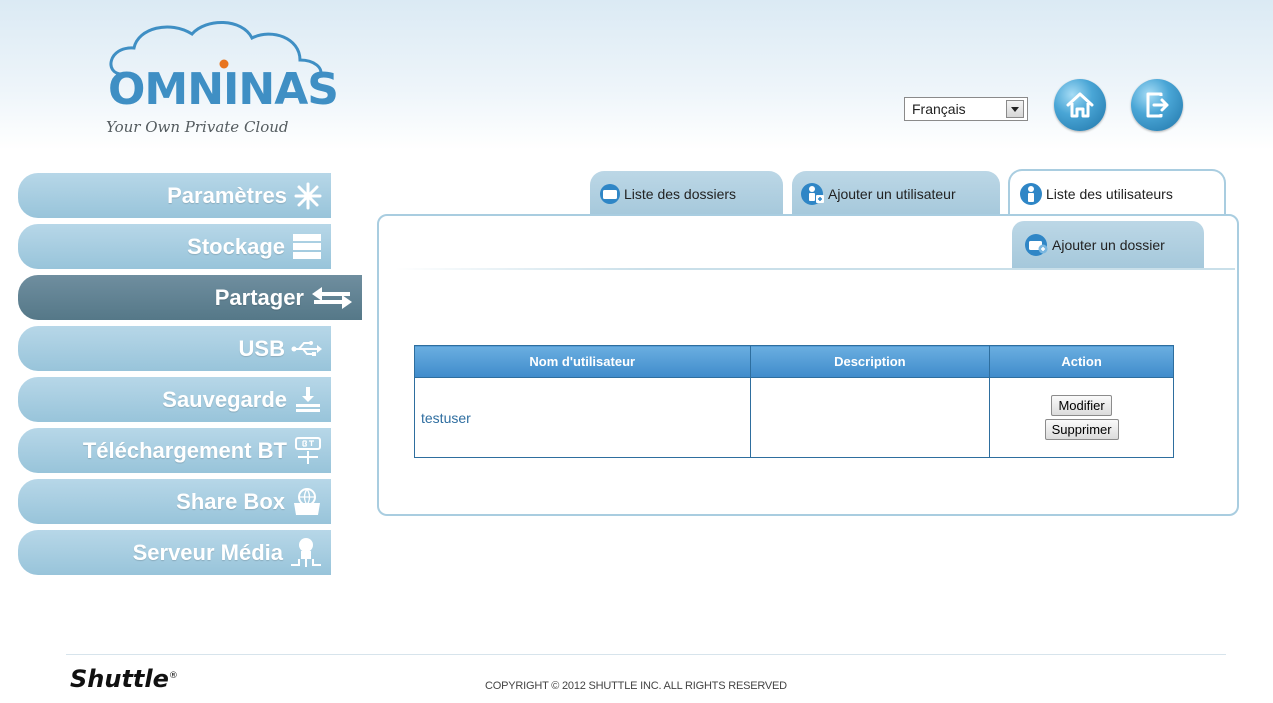 The image size is (1273, 703). I want to click on share-box-icon, so click(307, 502).